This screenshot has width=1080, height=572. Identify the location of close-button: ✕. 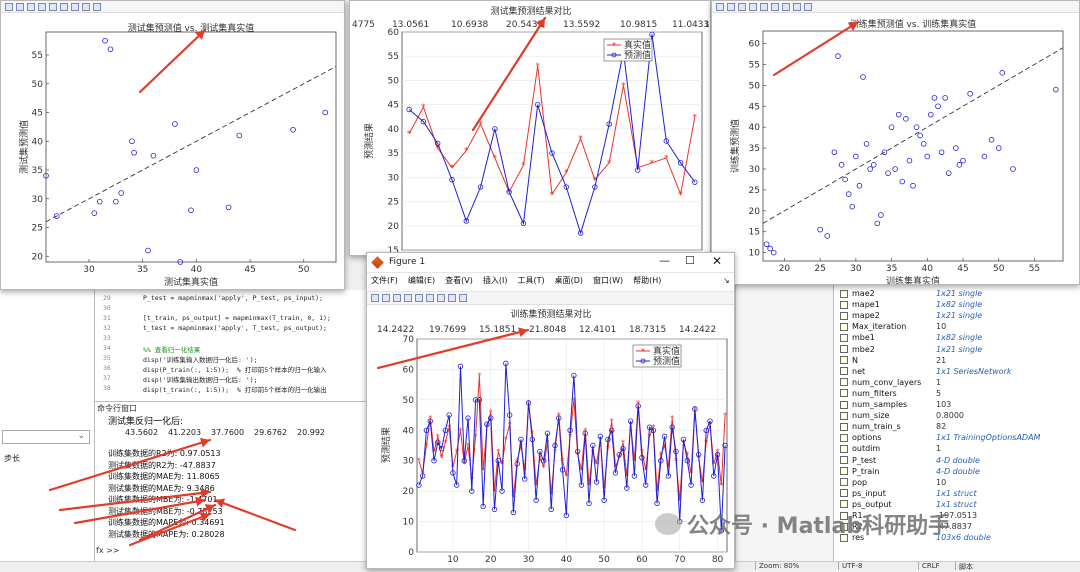
(717, 261).